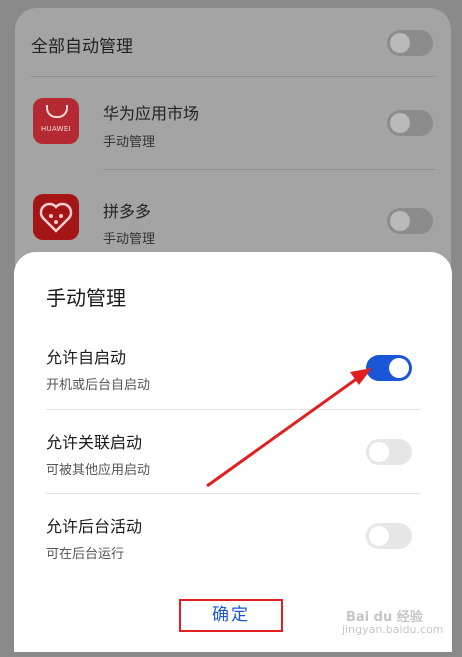 This screenshot has width=462, height=657. What do you see at coordinates (86, 357) in the screenshot?
I see `option-label: 允许自启动` at bounding box center [86, 357].